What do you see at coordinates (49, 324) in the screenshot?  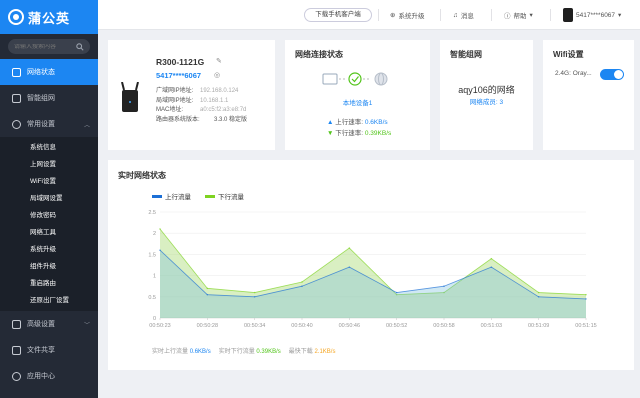 I see `sidebar-item-advanced: 高级设置 ﹀` at bounding box center [49, 324].